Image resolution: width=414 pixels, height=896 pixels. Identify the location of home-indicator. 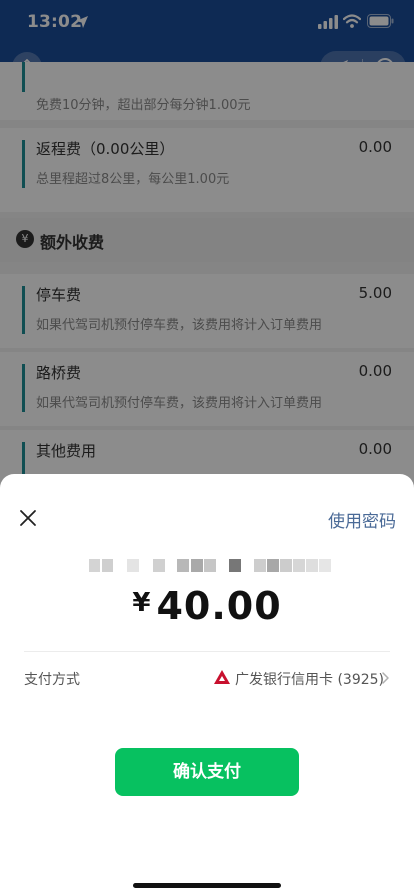
(207, 885).